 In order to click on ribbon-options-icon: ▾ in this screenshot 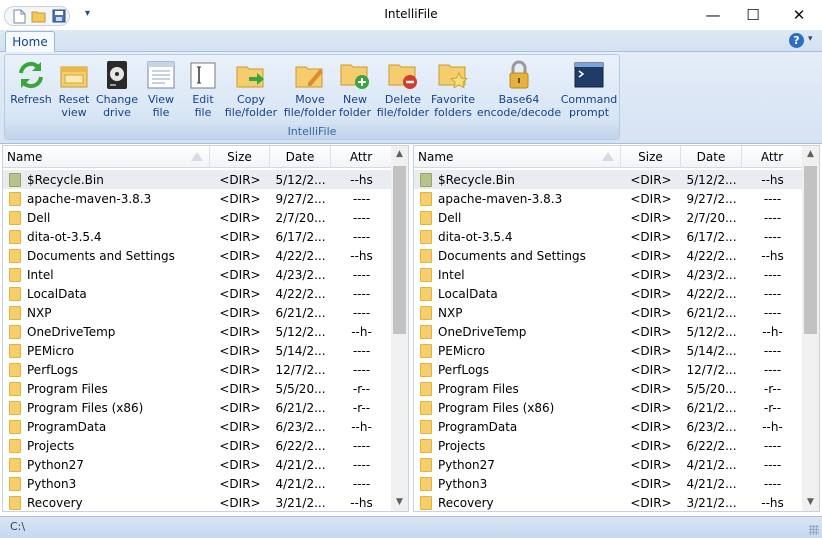, I will do `click(810, 39)`.